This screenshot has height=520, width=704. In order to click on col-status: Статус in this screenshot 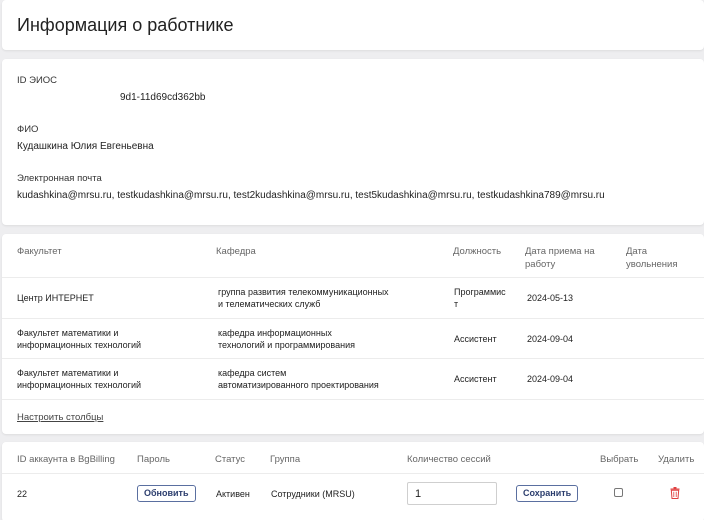, I will do `click(230, 459)`.